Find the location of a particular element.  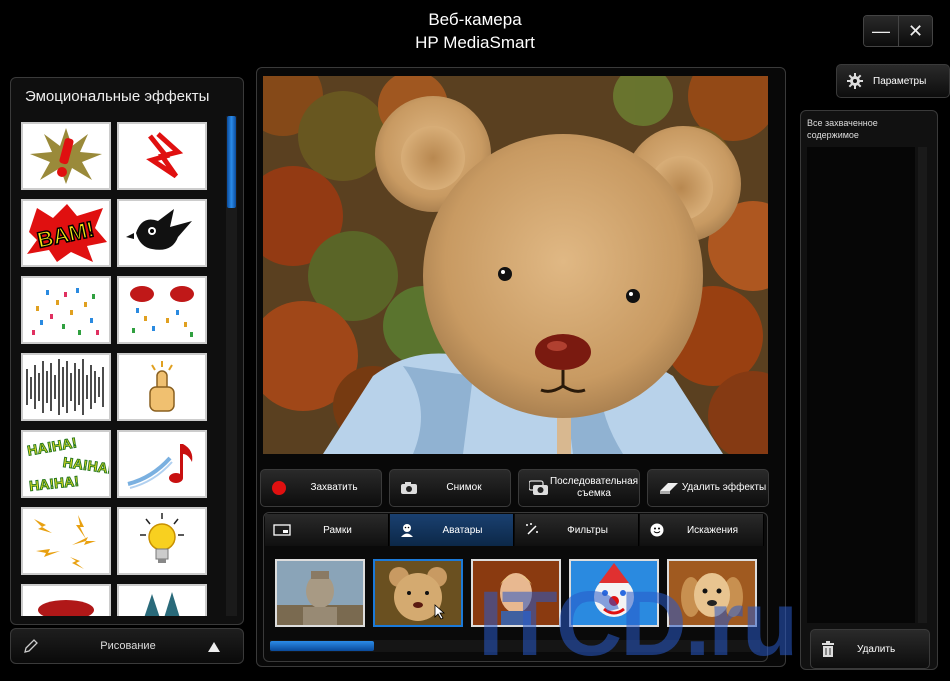

window-controls: — ✕ is located at coordinates (898, 31).